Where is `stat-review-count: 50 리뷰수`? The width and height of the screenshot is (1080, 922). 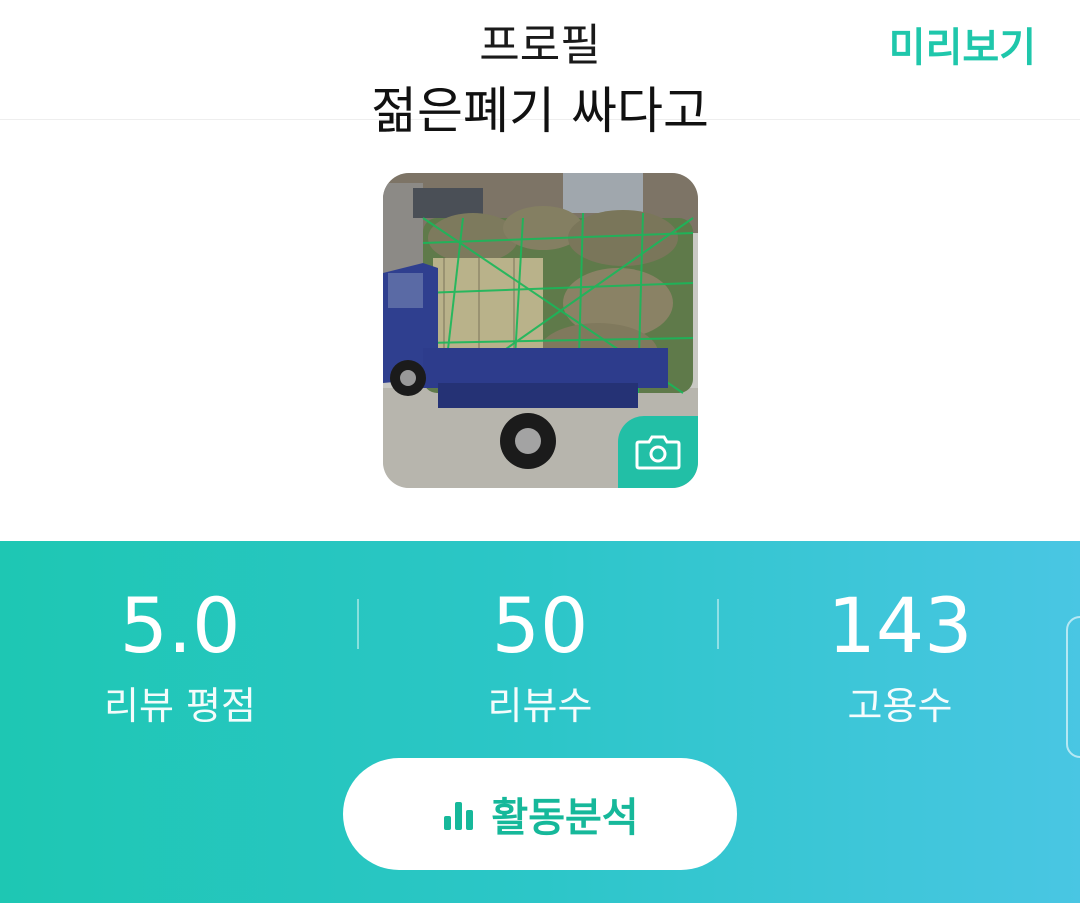 stat-review-count: 50 리뷰수 is located at coordinates (540, 656).